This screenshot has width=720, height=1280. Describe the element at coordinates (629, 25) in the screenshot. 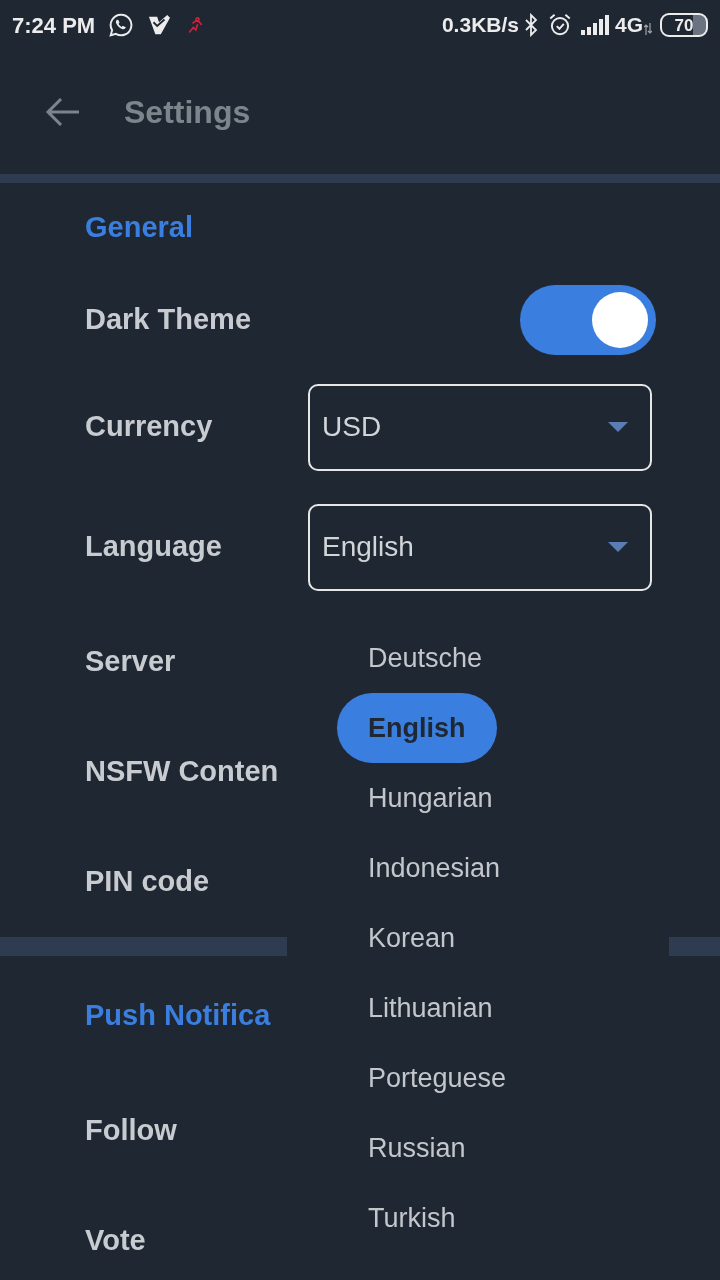

I see `network-type: 4G` at that location.